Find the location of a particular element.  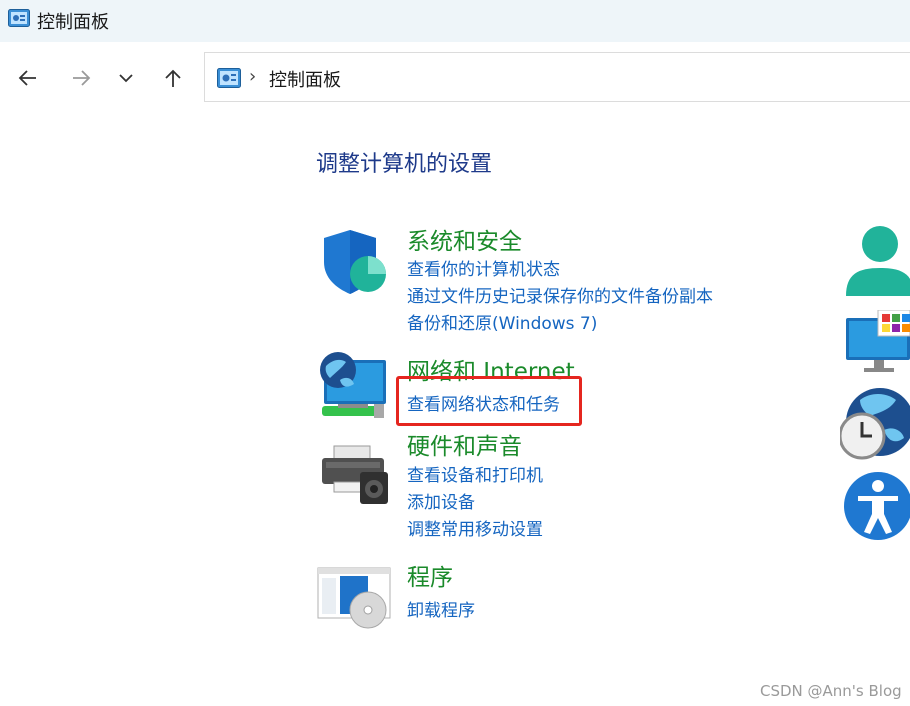

link-add-device: 添加设备 is located at coordinates (441, 500).